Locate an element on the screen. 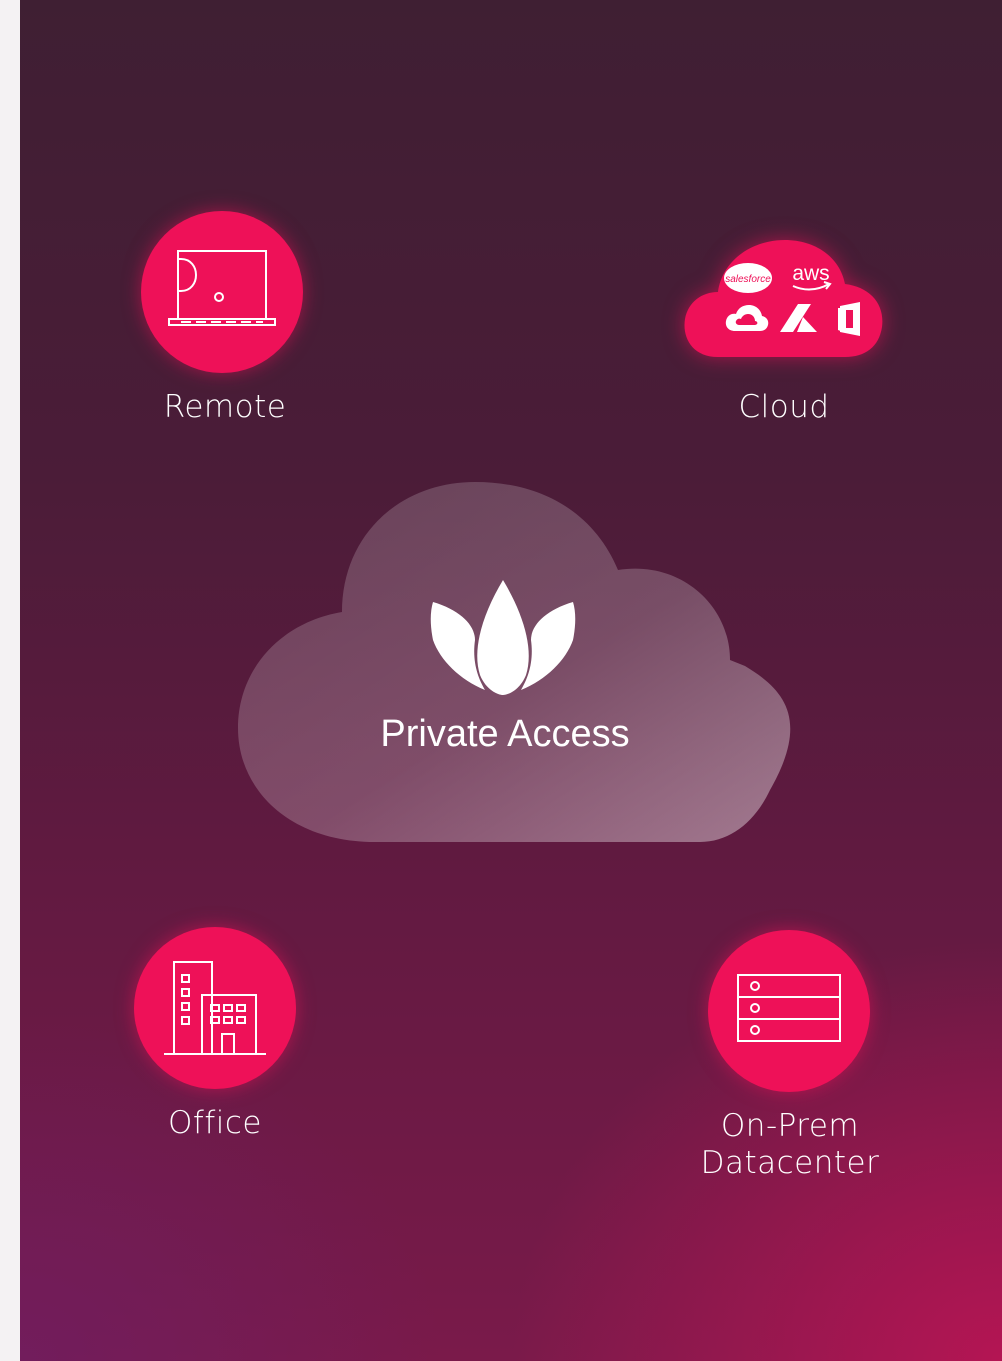  office-label: Office is located at coordinates (215, 1123).